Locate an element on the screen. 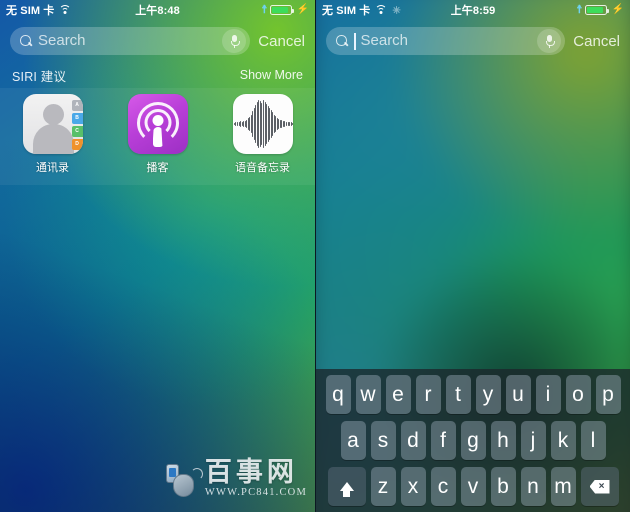 The height and width of the screenshot is (512, 630). key-z: z is located at coordinates (383, 486).